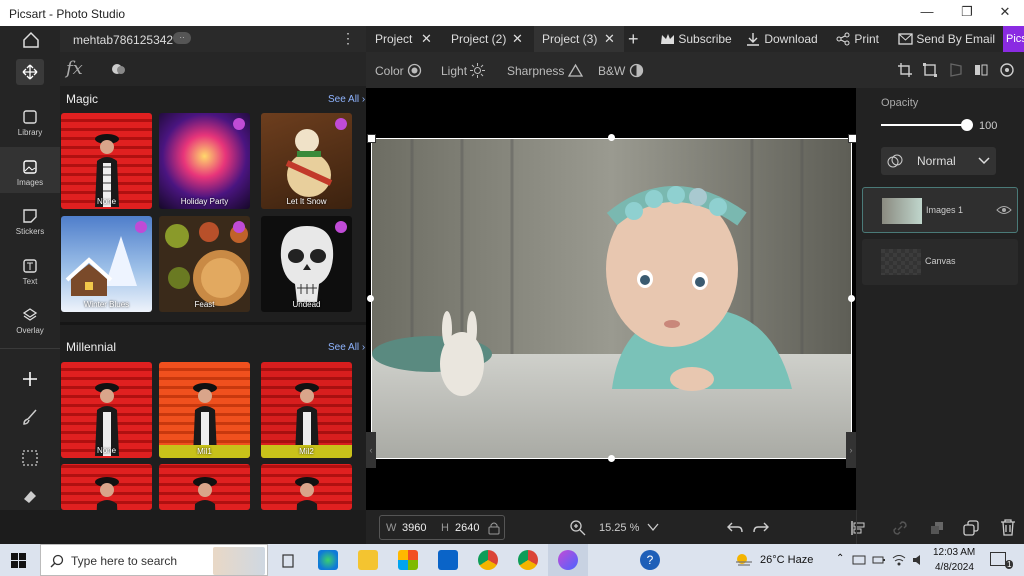 The width and height of the screenshot is (1024, 576). Describe the element at coordinates (118, 69) in the screenshot. I see `shapes-icon` at that location.